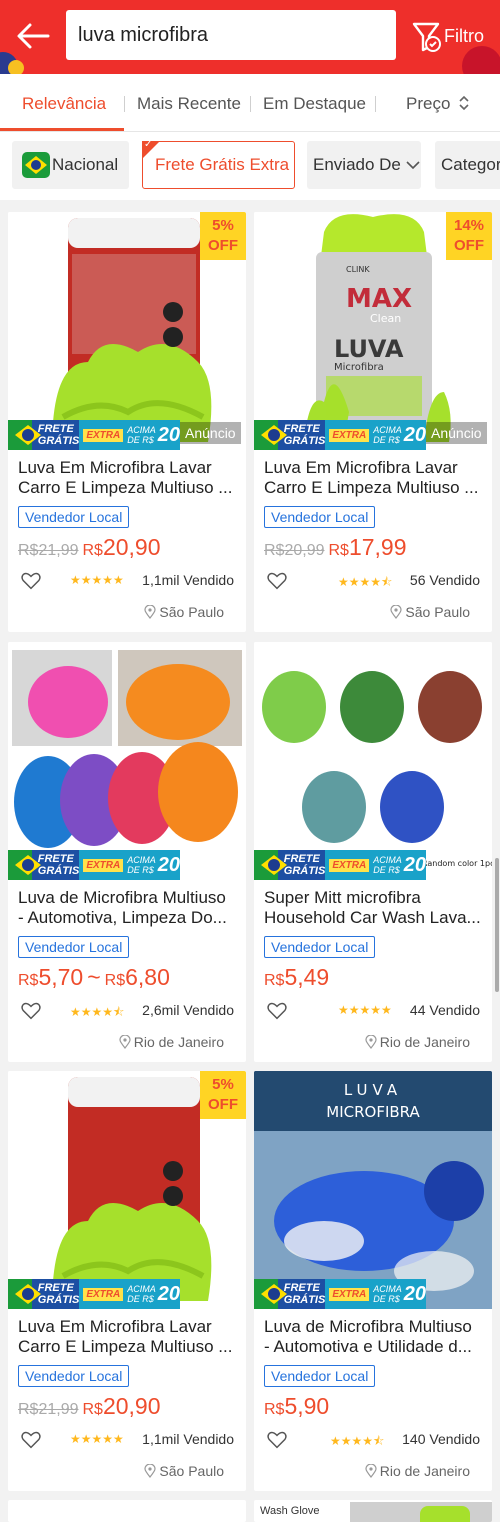  I want to click on price-row: R$21,99 R$ 20,90, so click(89, 1408).